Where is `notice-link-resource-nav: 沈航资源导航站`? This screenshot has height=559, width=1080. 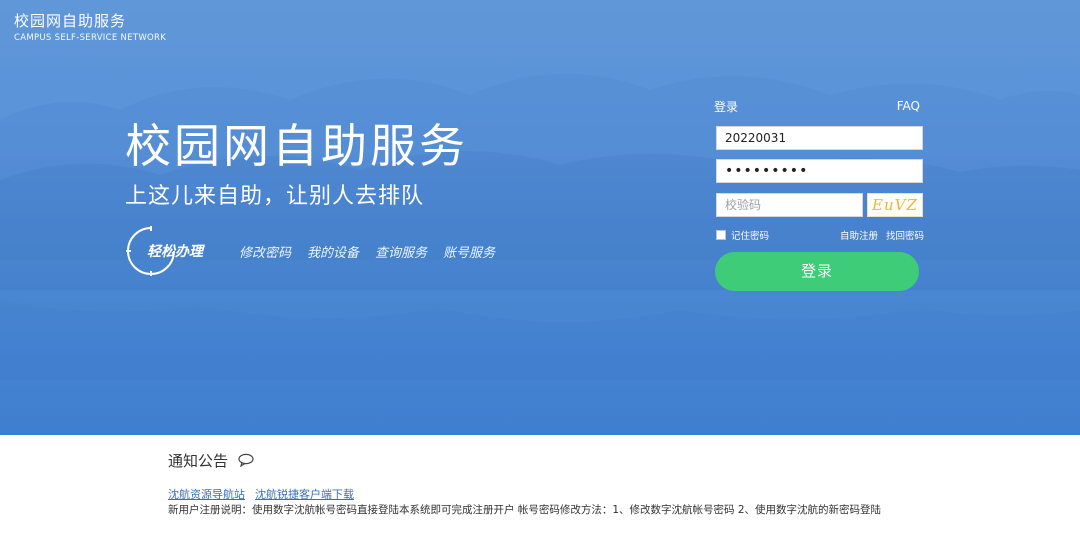 notice-link-resource-nav: 沈航资源导航站 is located at coordinates (206, 494).